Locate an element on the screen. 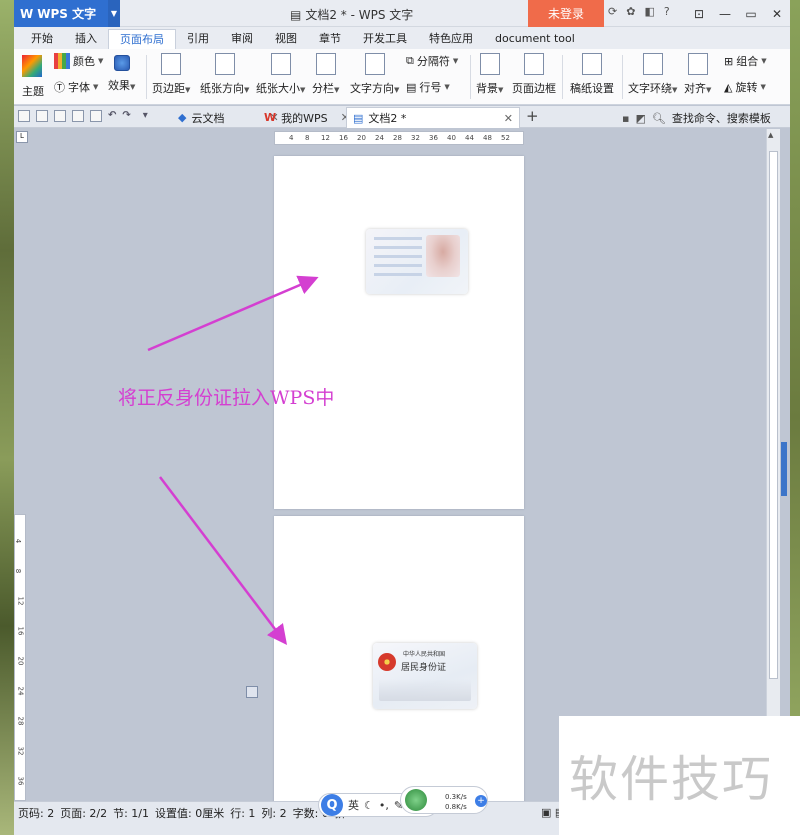 The width and height of the screenshot is (800, 835). align-label: 对齐 is located at coordinates (695, 88).